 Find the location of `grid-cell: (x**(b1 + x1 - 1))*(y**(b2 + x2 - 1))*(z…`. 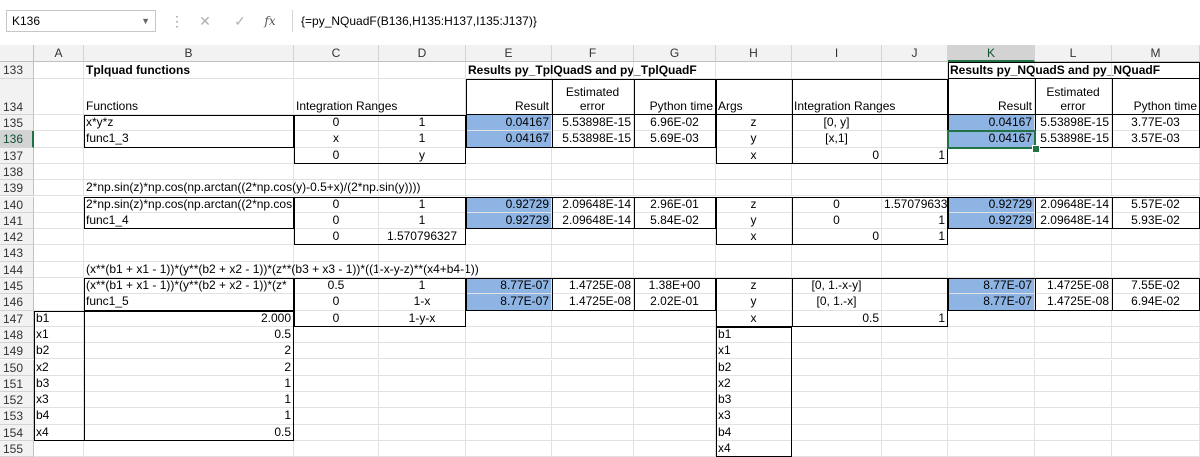

grid-cell: (x**(b1 + x1 - 1))*(y**(b2 + x2 - 1))*(z… is located at coordinates (189, 286).